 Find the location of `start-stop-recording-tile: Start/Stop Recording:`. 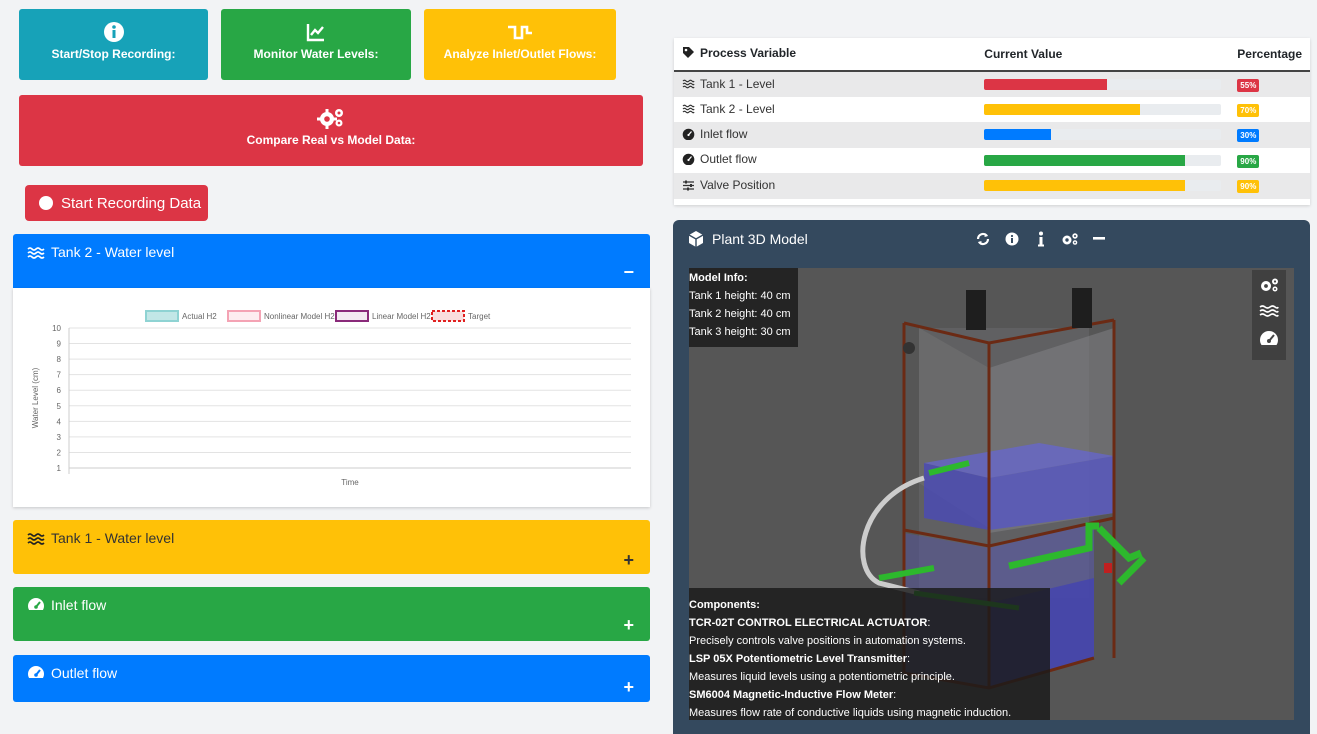

start-stop-recording-tile: Start/Stop Recording: is located at coordinates (113, 44).